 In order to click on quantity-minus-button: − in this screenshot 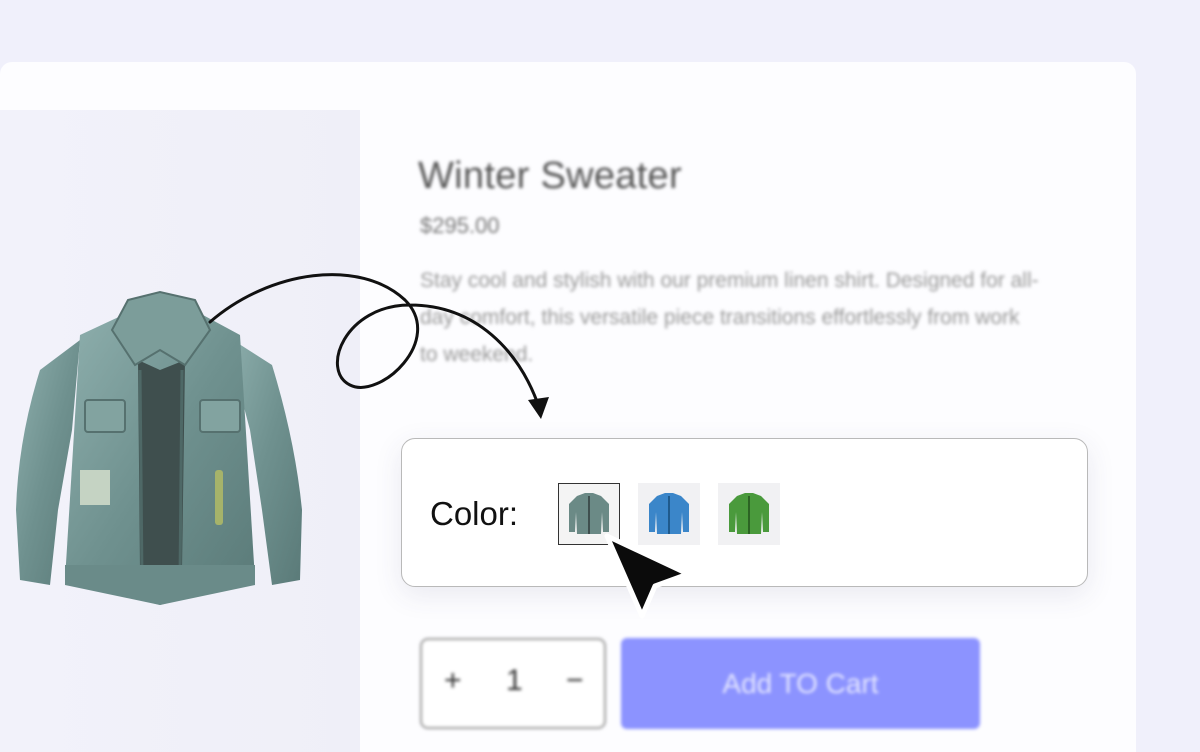, I will do `click(575, 681)`.